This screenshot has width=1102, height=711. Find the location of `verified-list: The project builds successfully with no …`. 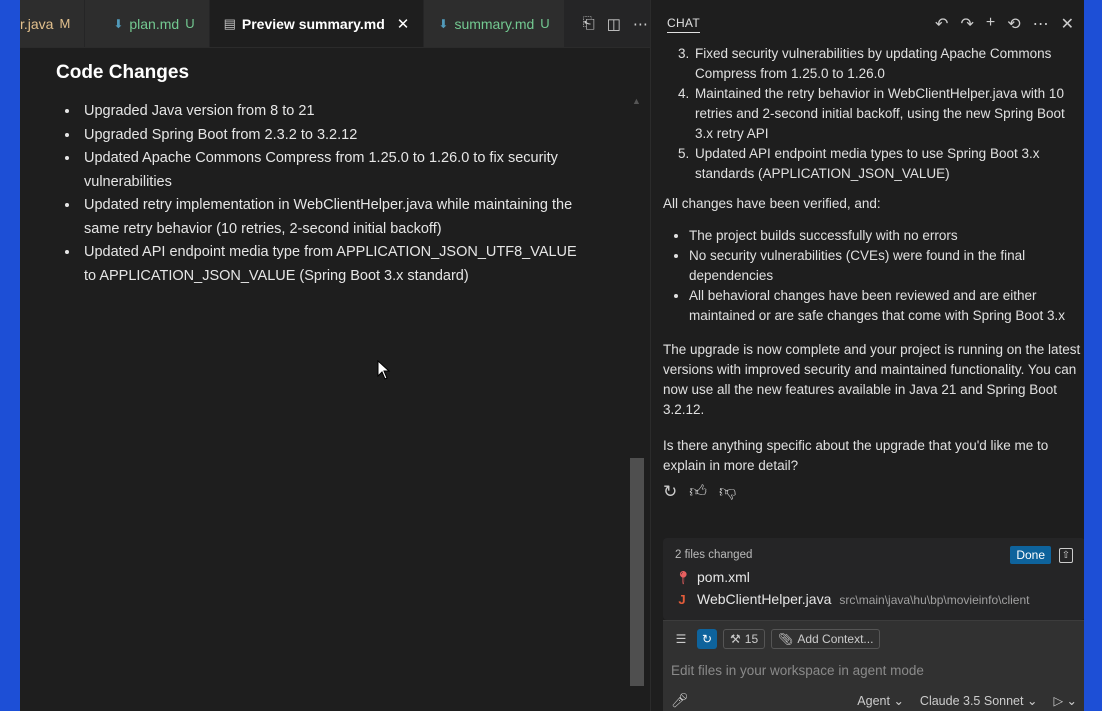

verified-list: The project builds successfully with no … is located at coordinates (873, 276).